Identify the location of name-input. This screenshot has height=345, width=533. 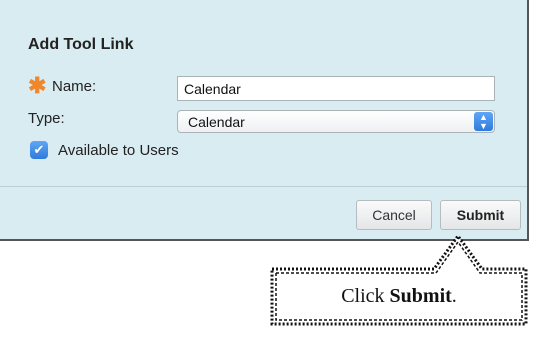
(336, 88).